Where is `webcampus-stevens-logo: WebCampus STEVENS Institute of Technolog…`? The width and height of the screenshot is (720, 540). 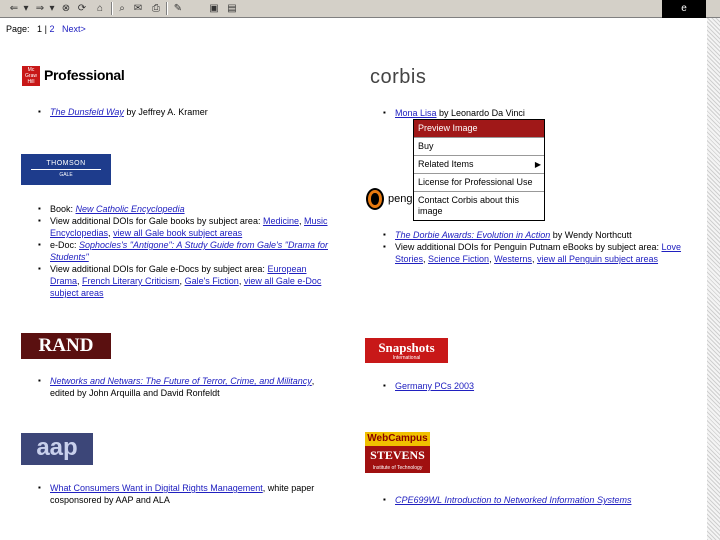 webcampus-stevens-logo: WebCampus STEVENS Institute of Technolog… is located at coordinates (397, 454).